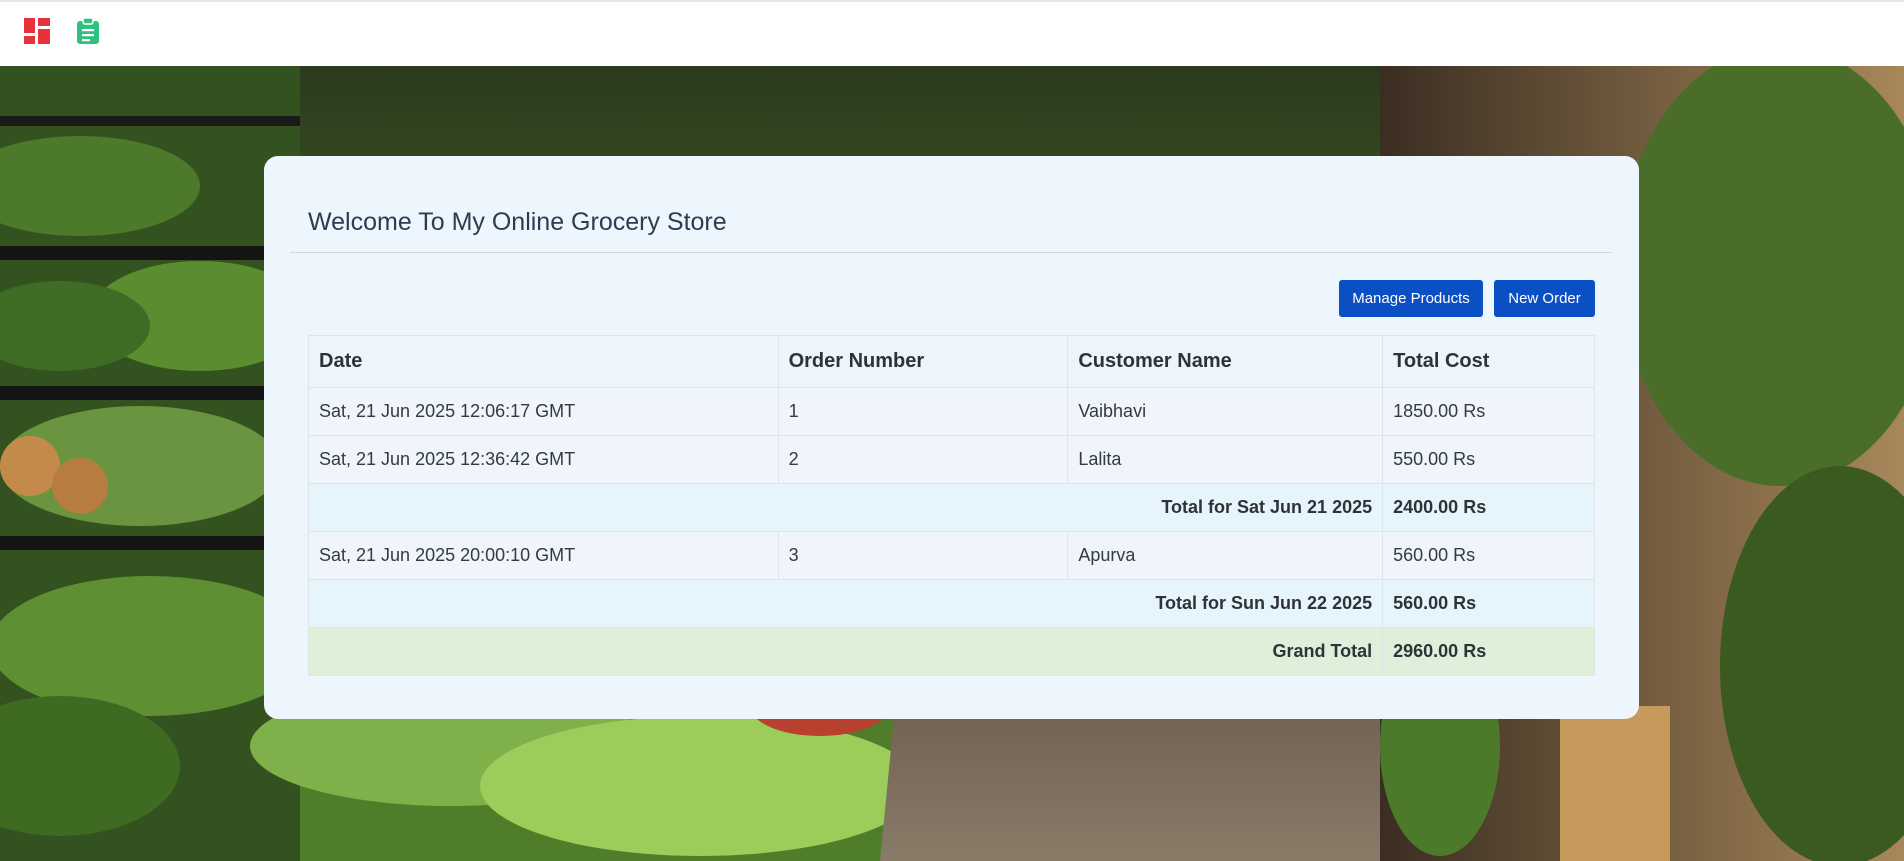  What do you see at coordinates (543, 361) in the screenshot?
I see `header-date: Date` at bounding box center [543, 361].